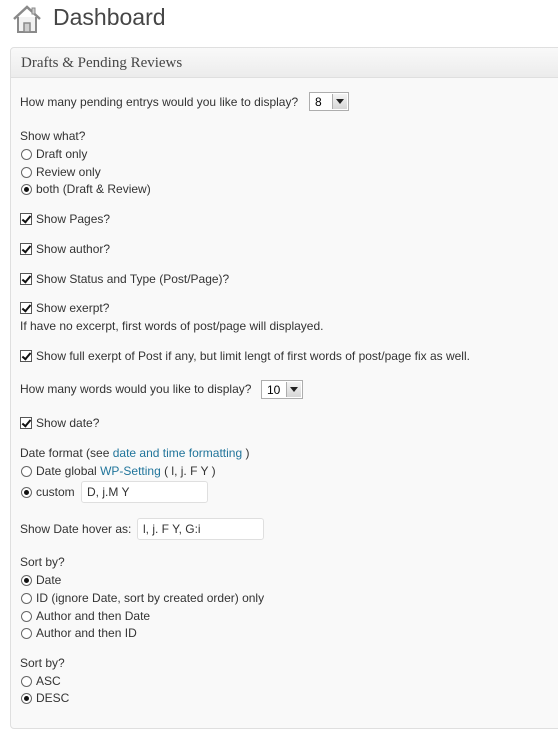 This screenshot has height=729, width=558. I want to click on radio-review-only, so click(26, 172).